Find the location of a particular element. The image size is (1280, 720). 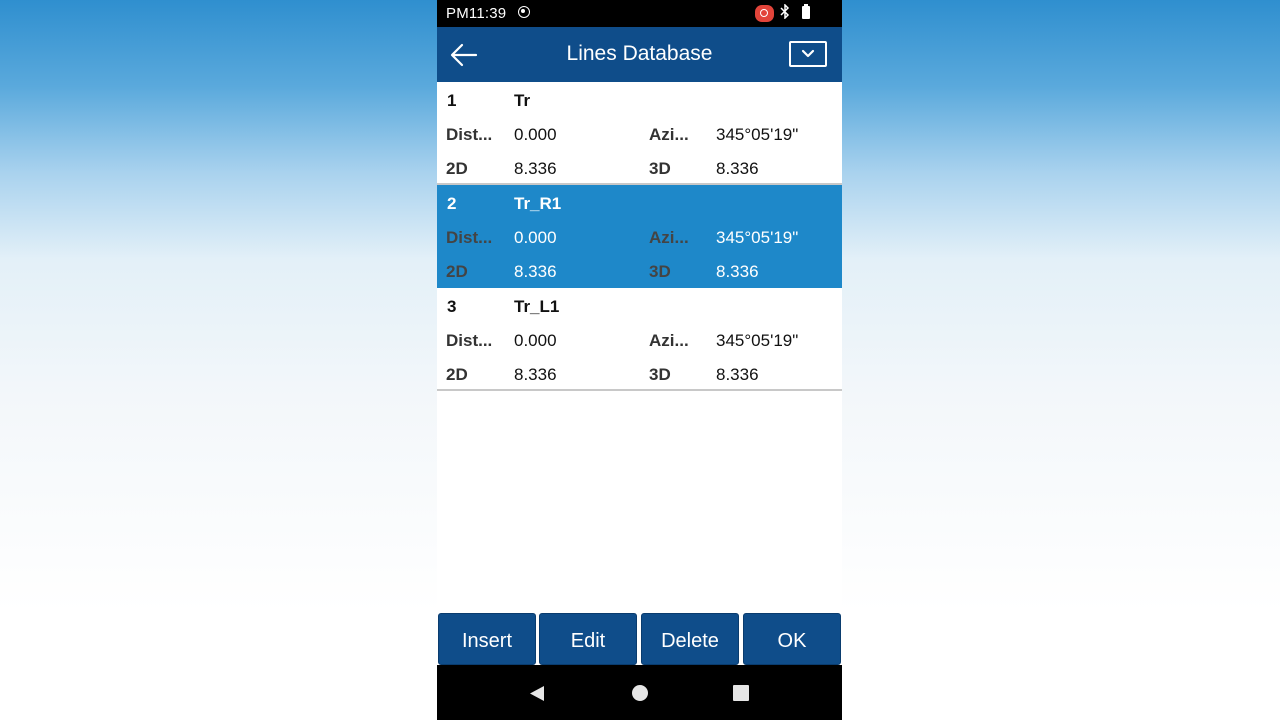

insert-button: Insert is located at coordinates (487, 639).